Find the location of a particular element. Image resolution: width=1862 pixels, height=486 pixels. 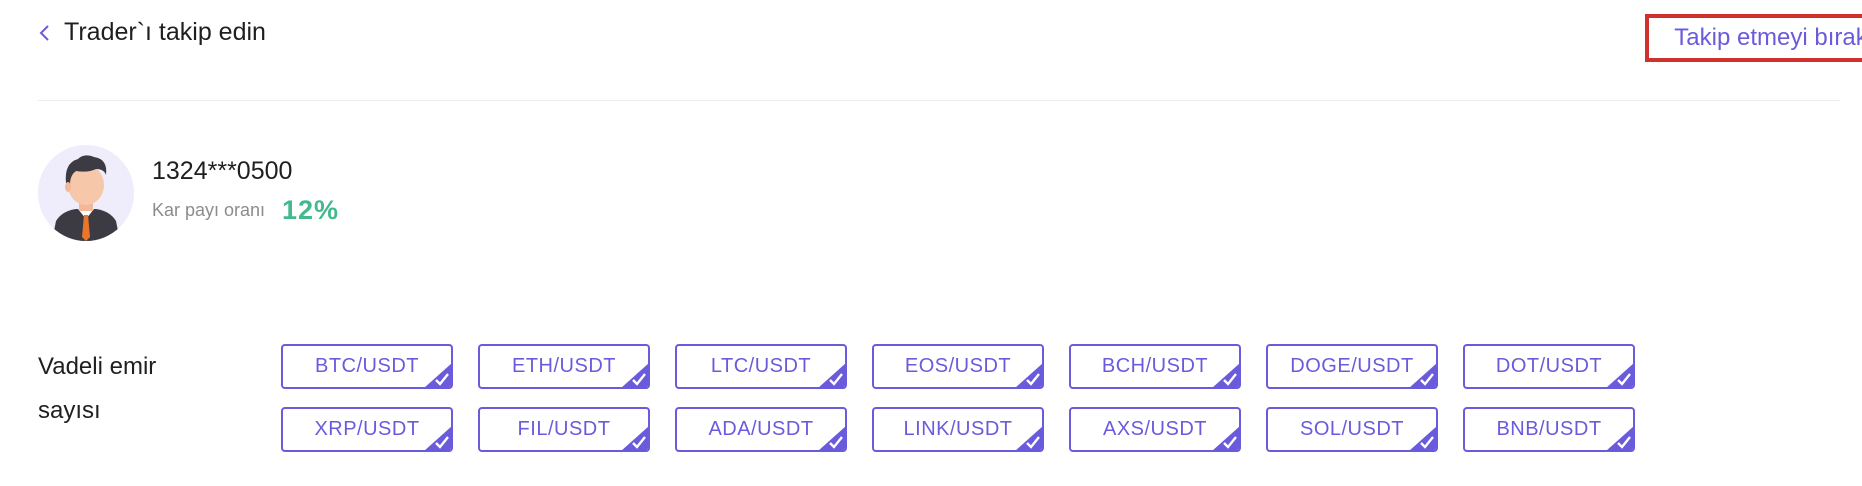

pair-label: AXS/USDT is located at coordinates (1155, 429).